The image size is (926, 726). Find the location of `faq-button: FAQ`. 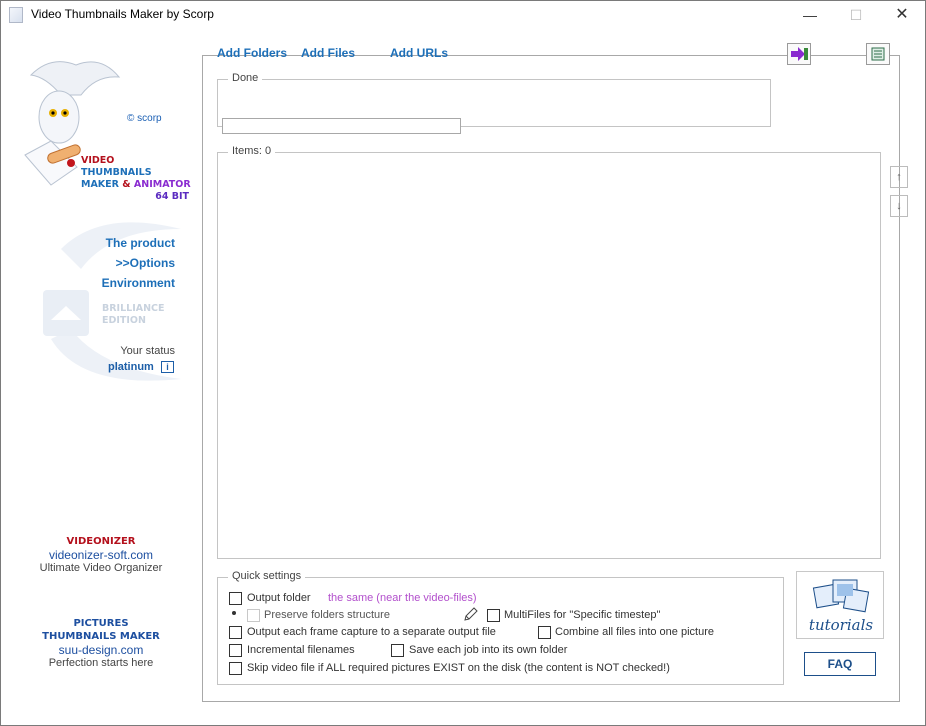

faq-button: FAQ is located at coordinates (840, 664).